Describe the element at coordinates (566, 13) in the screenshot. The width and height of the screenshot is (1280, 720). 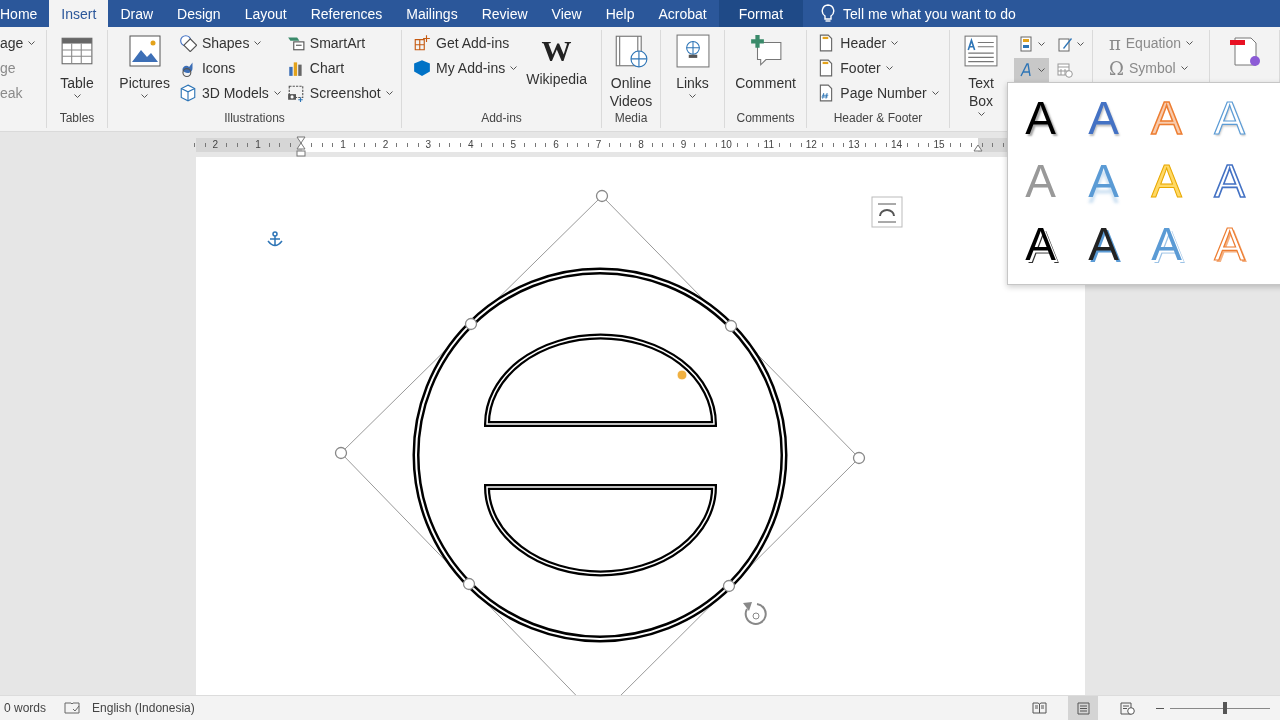
I see `ribbon-tab: View` at that location.